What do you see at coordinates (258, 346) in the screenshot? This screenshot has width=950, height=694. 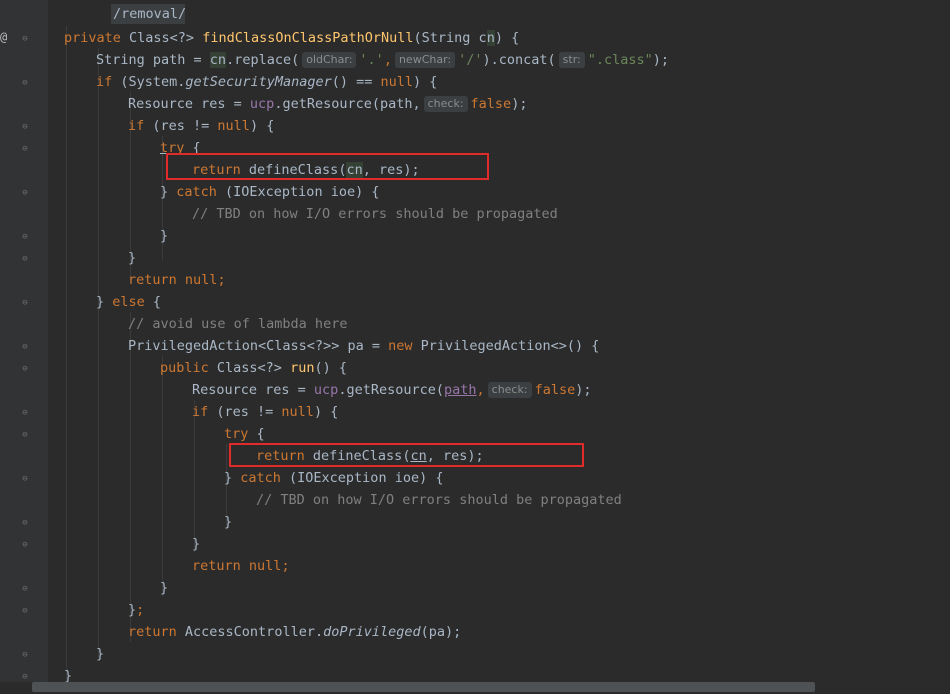 I see `code-text: PrivilegedAction<Class<?>> pa =` at bounding box center [258, 346].